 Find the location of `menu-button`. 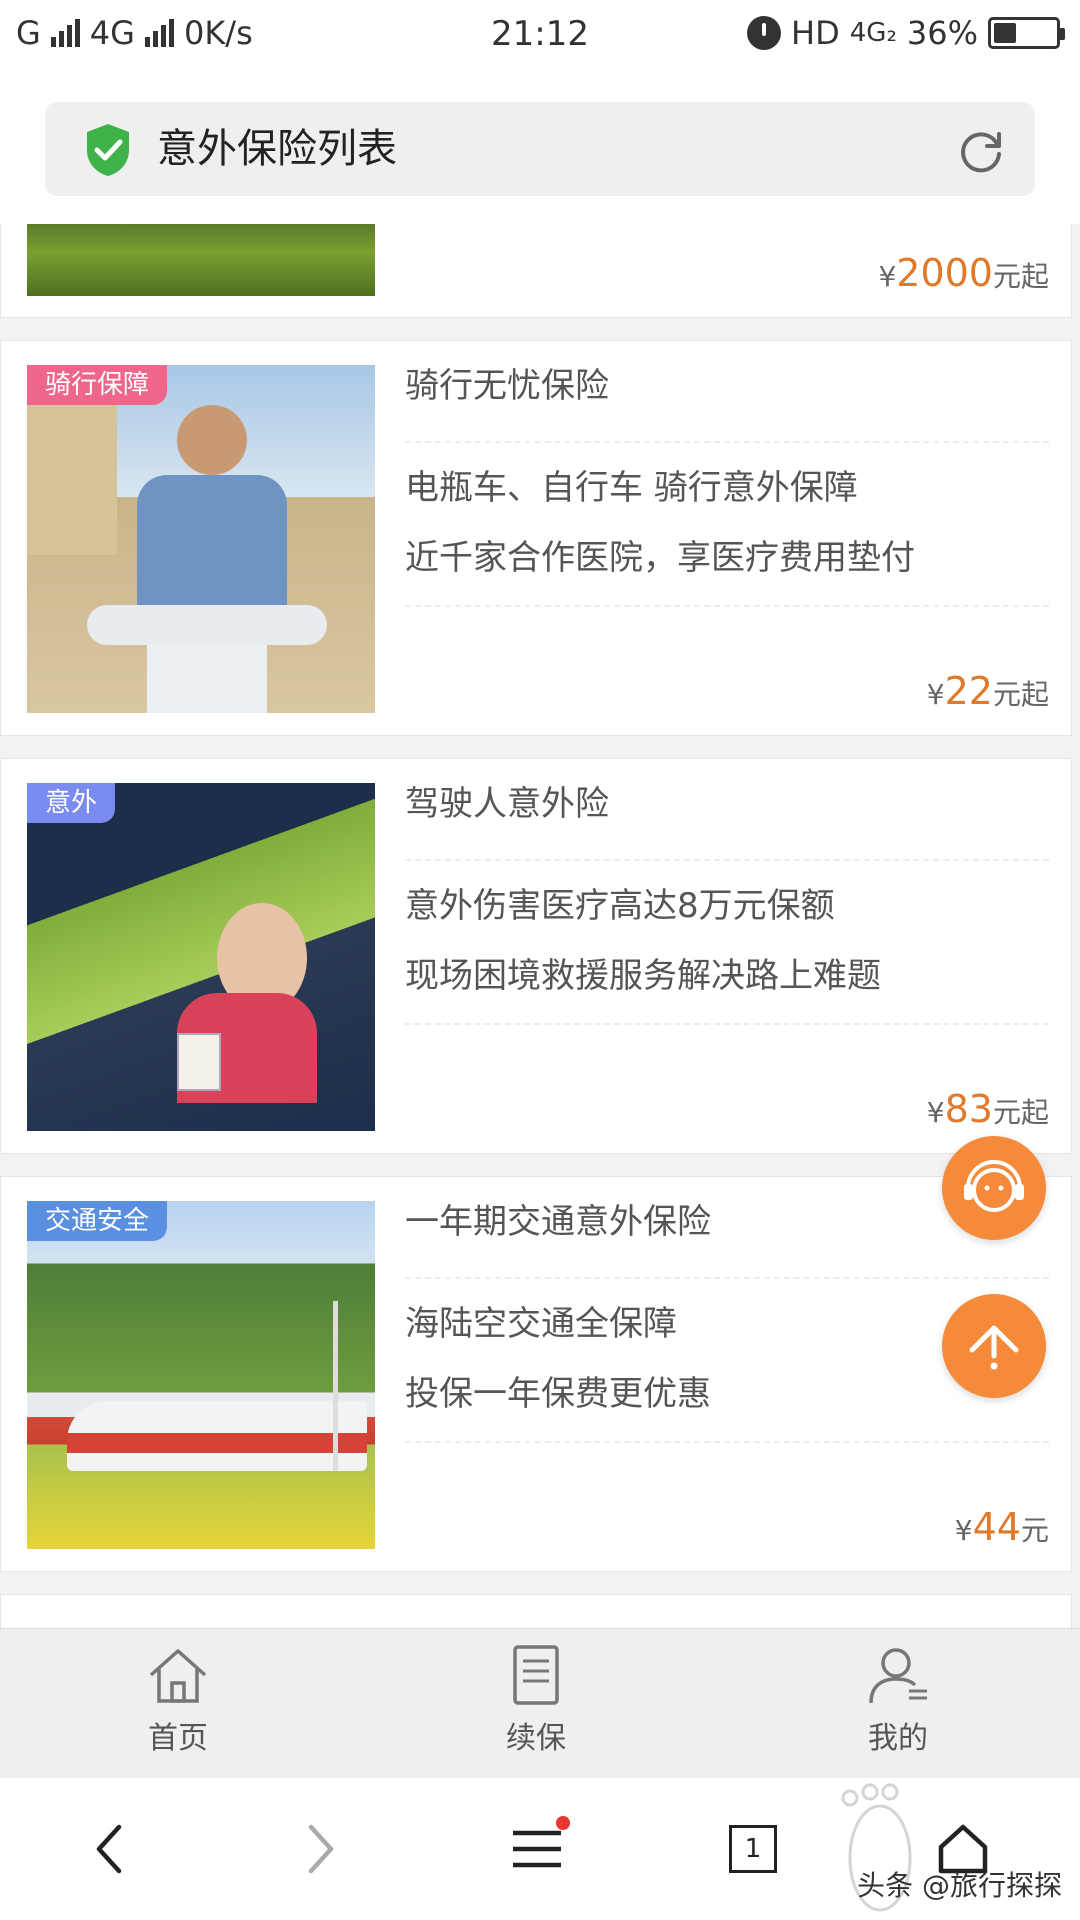

menu-button is located at coordinates (537, 1849).